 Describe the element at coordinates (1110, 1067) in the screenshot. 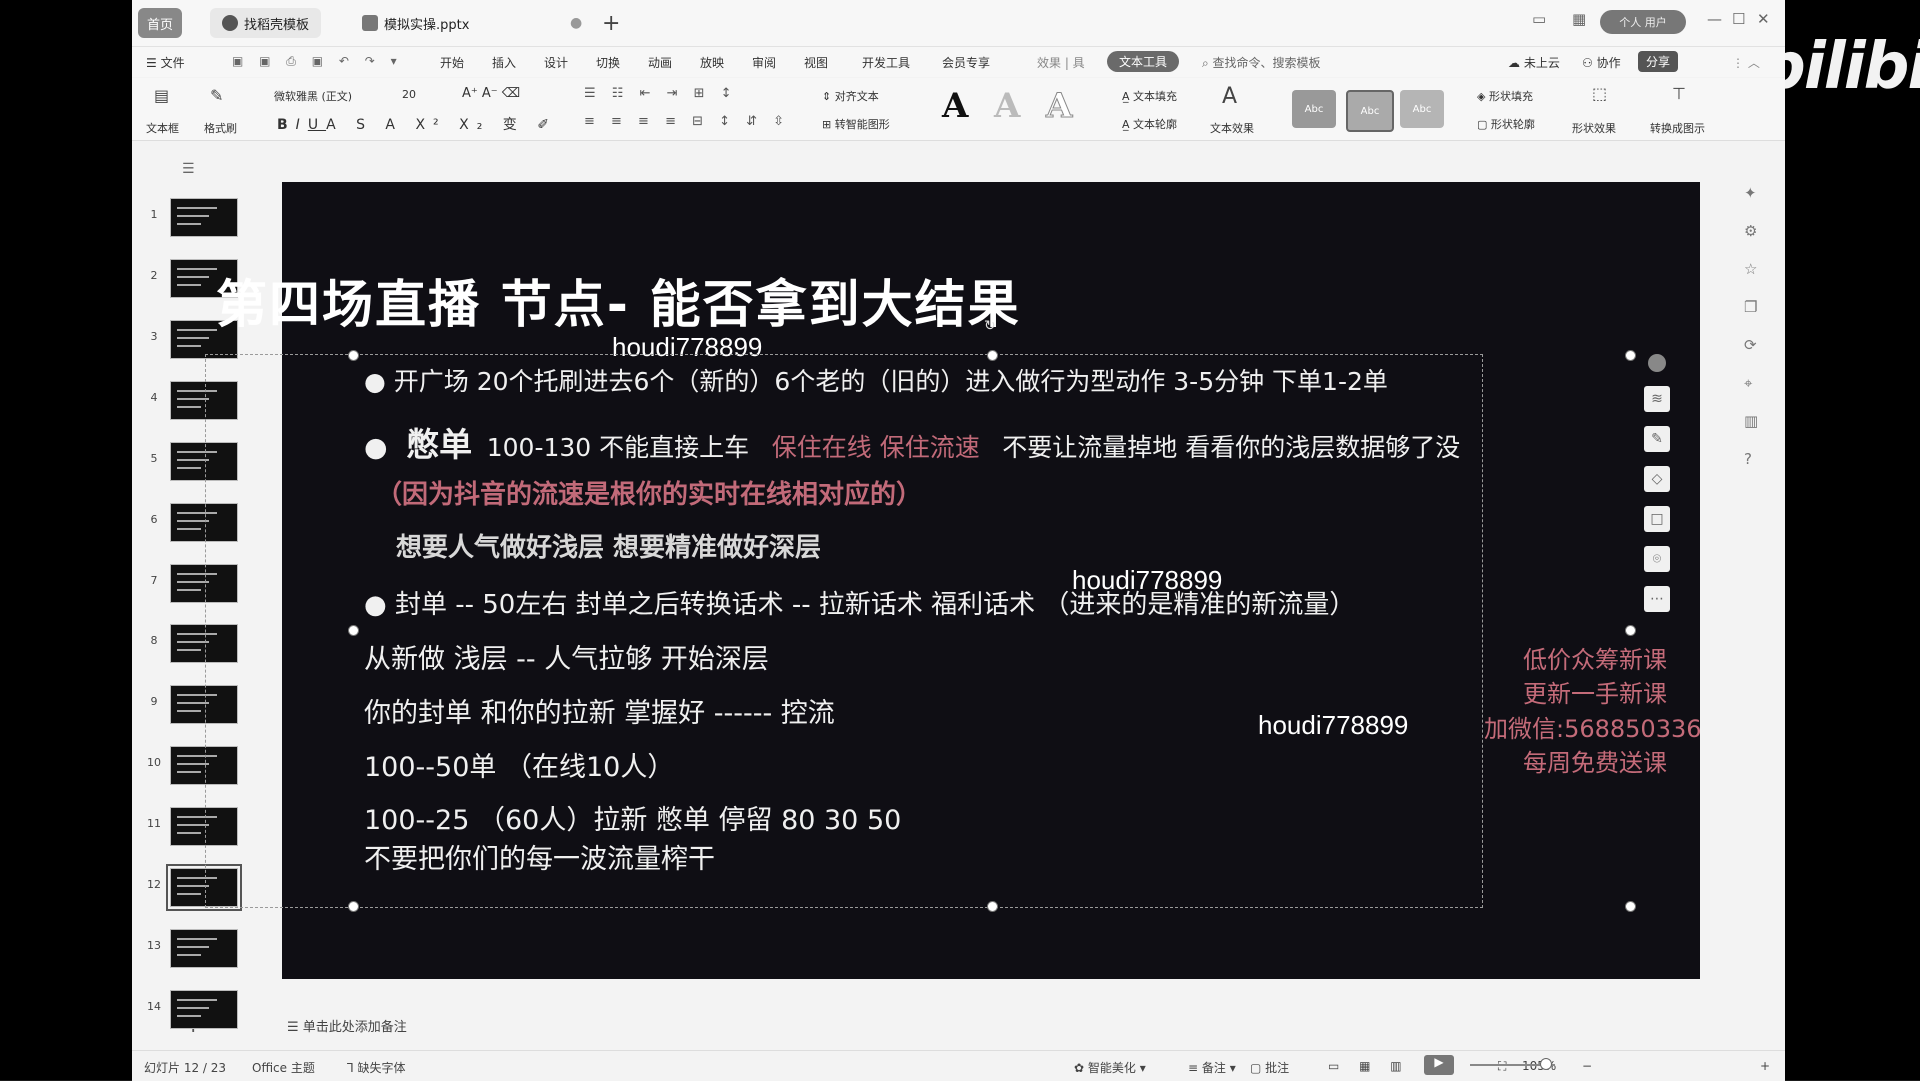

I see `beautify-button: ✿ 智能美化 ▾` at that location.